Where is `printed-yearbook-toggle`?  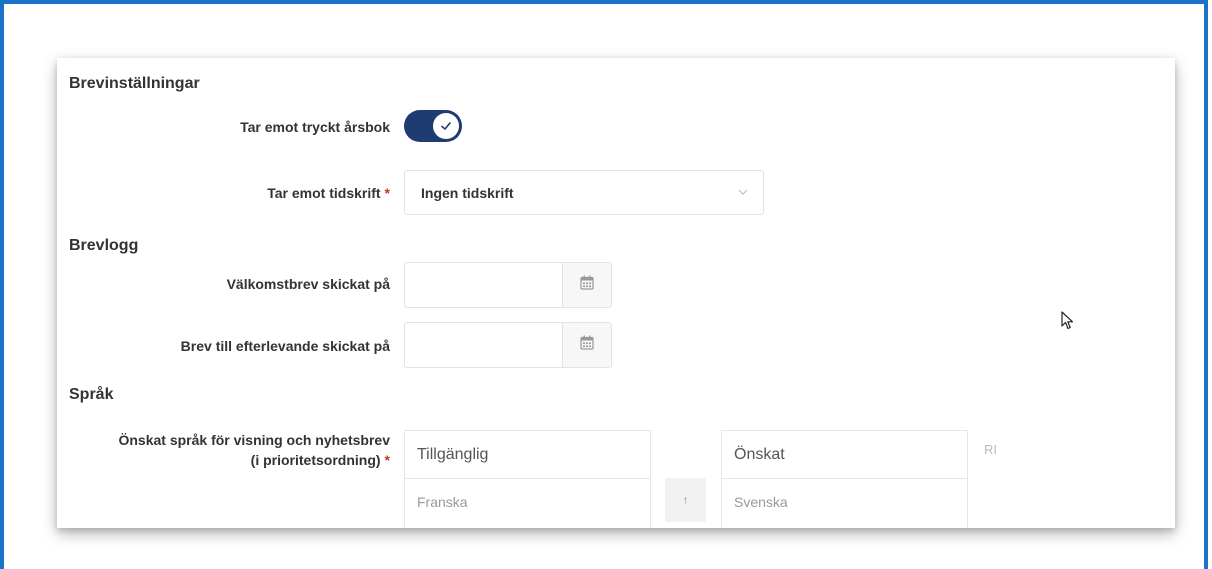 printed-yearbook-toggle is located at coordinates (433, 126).